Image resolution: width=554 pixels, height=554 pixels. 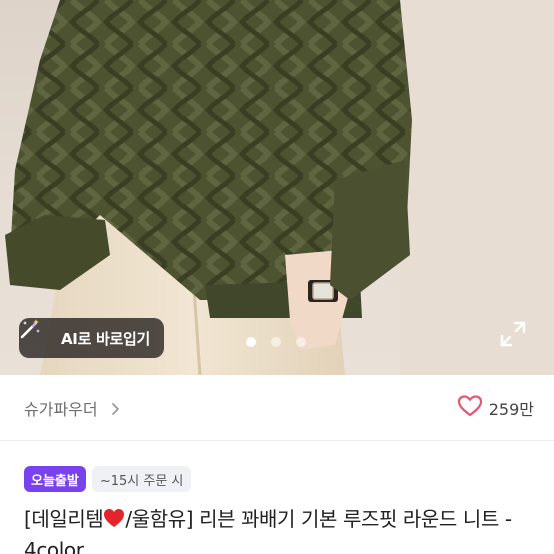 I want to click on like-count: 259만, so click(x=511, y=409).